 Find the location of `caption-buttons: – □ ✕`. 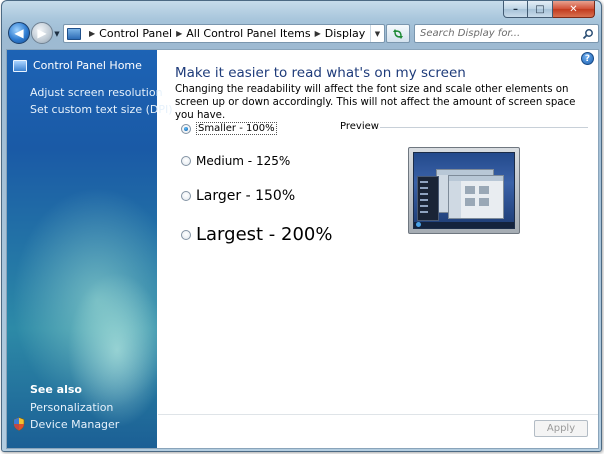

caption-buttons: – □ ✕ is located at coordinates (549, 10).